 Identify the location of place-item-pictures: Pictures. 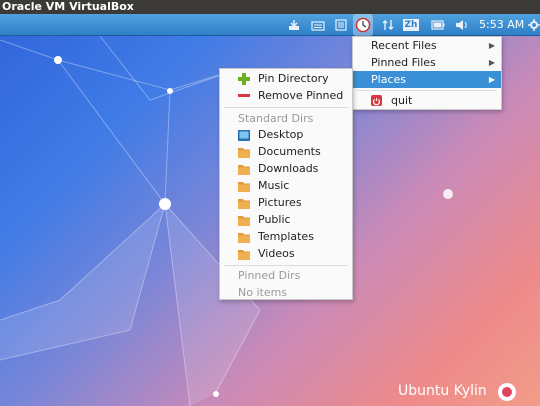
(286, 202).